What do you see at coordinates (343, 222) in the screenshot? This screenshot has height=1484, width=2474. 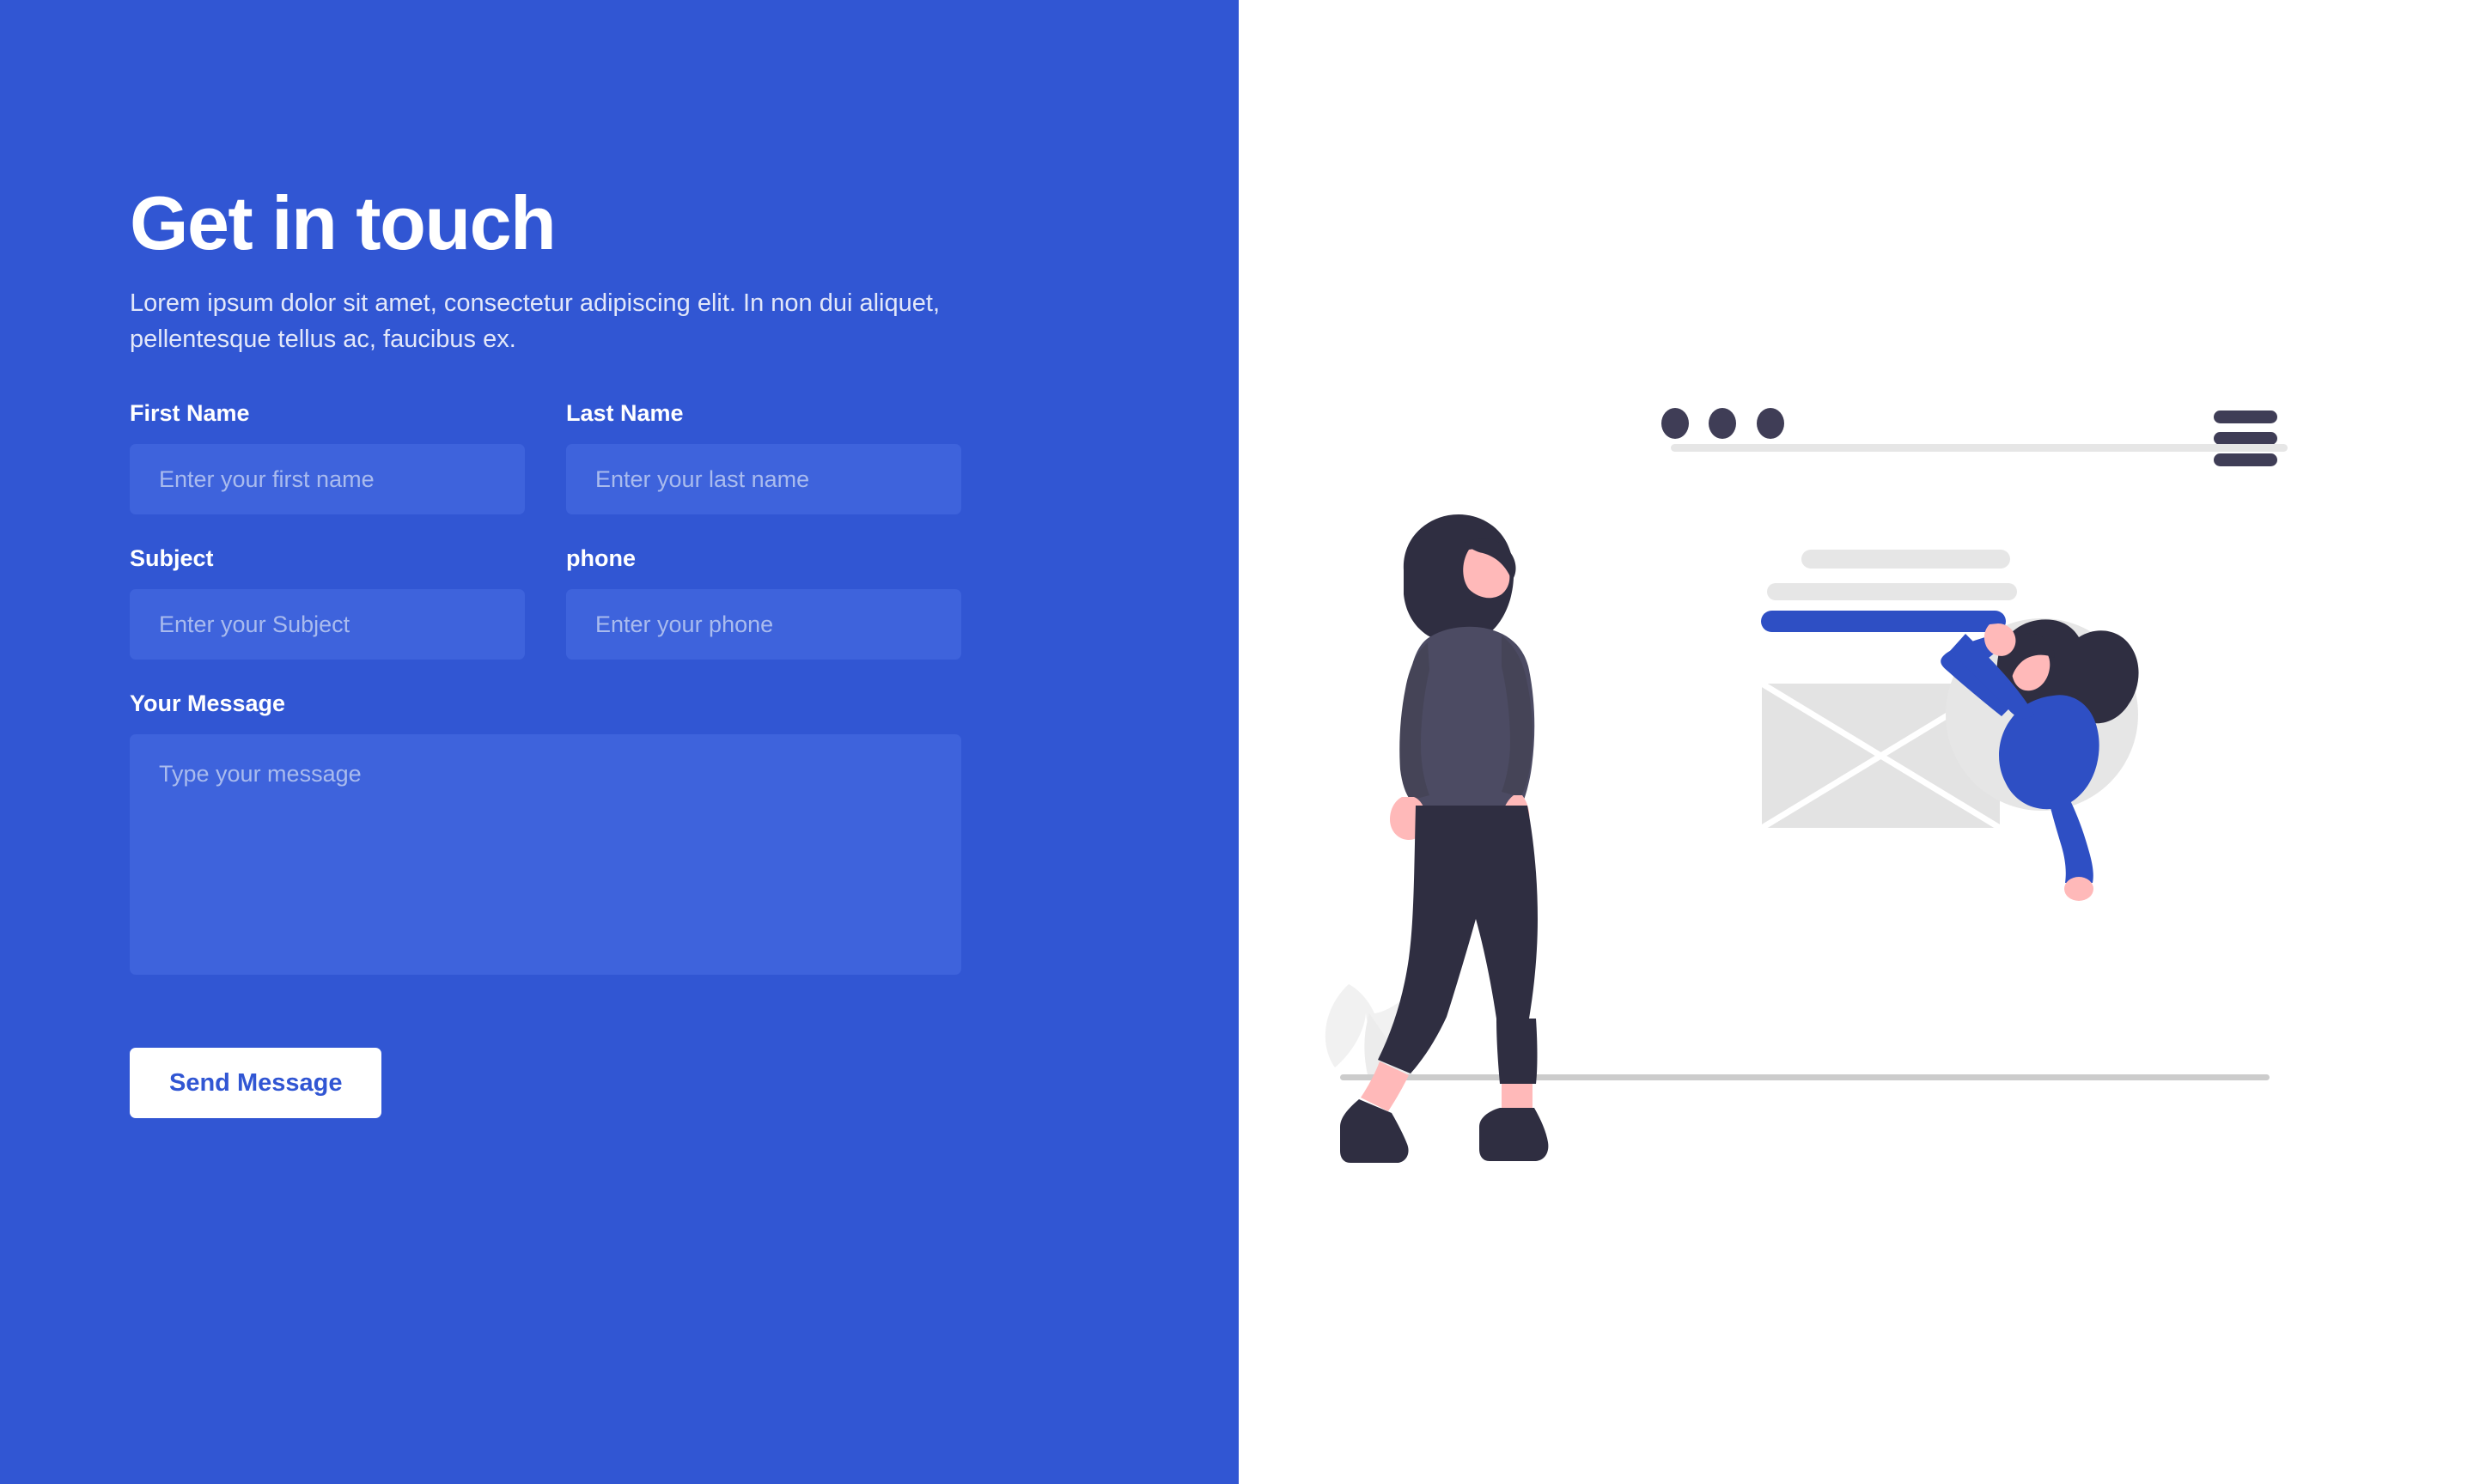 I see `page-title: Get in touch` at bounding box center [343, 222].